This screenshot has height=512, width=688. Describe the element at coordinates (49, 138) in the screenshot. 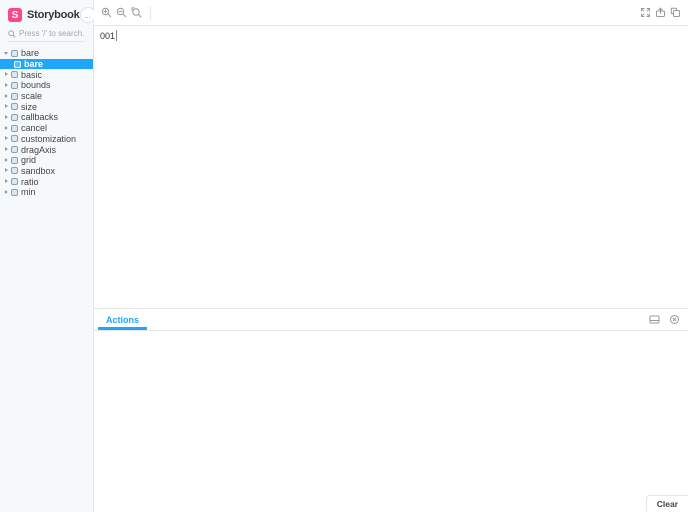

I see `sidebar-item-label: customization` at that location.